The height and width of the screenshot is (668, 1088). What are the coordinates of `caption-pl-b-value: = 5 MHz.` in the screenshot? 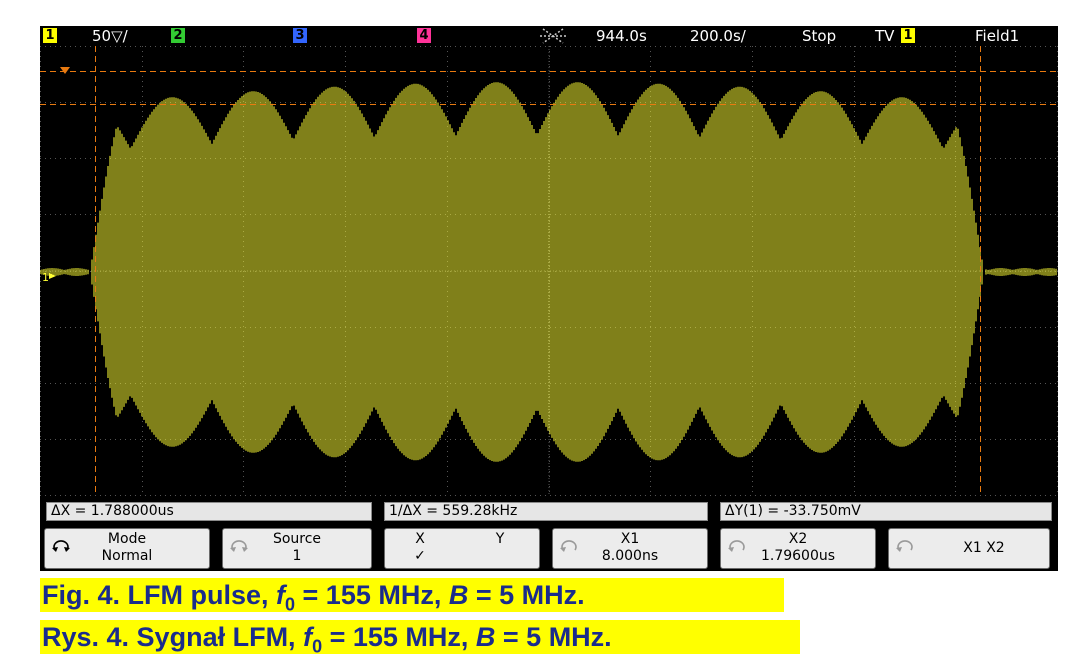 It's located at (553, 637).